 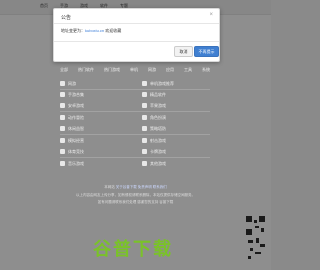 I want to click on tab-hot-games: 热门游戏, so click(x=112, y=71).